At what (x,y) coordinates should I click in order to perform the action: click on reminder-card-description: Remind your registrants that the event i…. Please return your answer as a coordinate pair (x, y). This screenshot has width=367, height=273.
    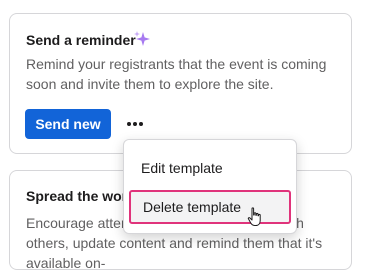
    Looking at the image, I should click on (176, 74).